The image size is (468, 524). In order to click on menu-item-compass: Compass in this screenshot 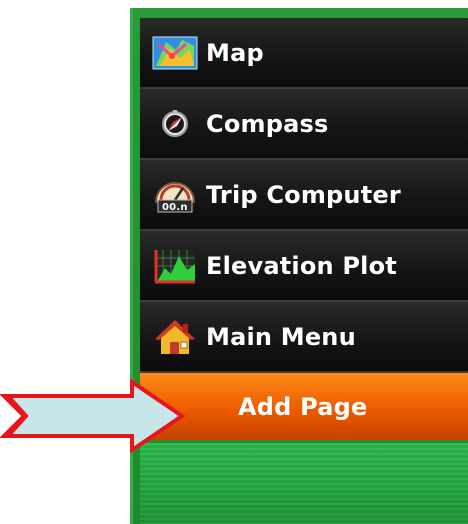, I will do `click(304, 124)`.